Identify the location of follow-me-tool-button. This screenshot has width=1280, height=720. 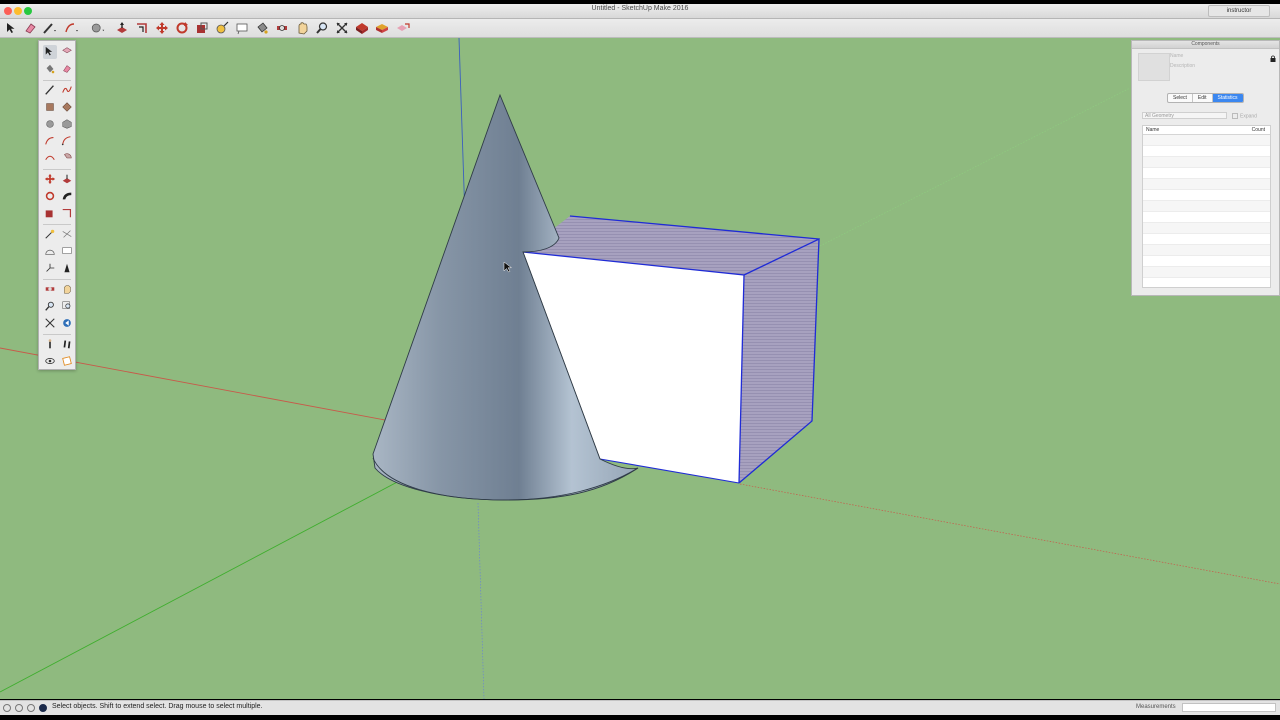
(67, 196).